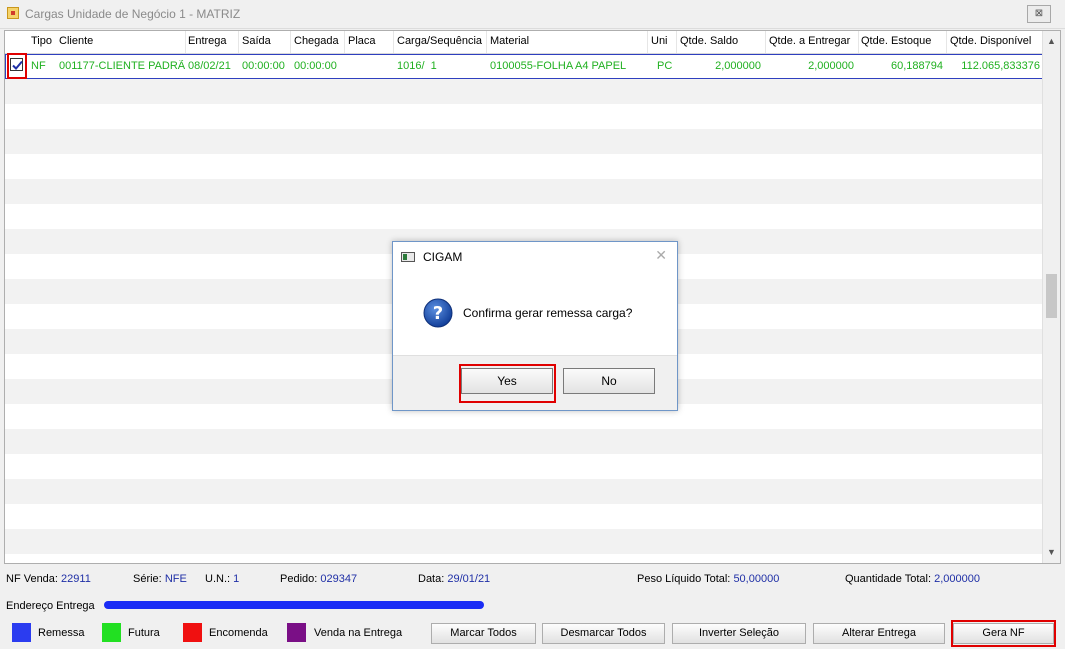  I want to click on quantidade-value: 2,000000, so click(957, 579).